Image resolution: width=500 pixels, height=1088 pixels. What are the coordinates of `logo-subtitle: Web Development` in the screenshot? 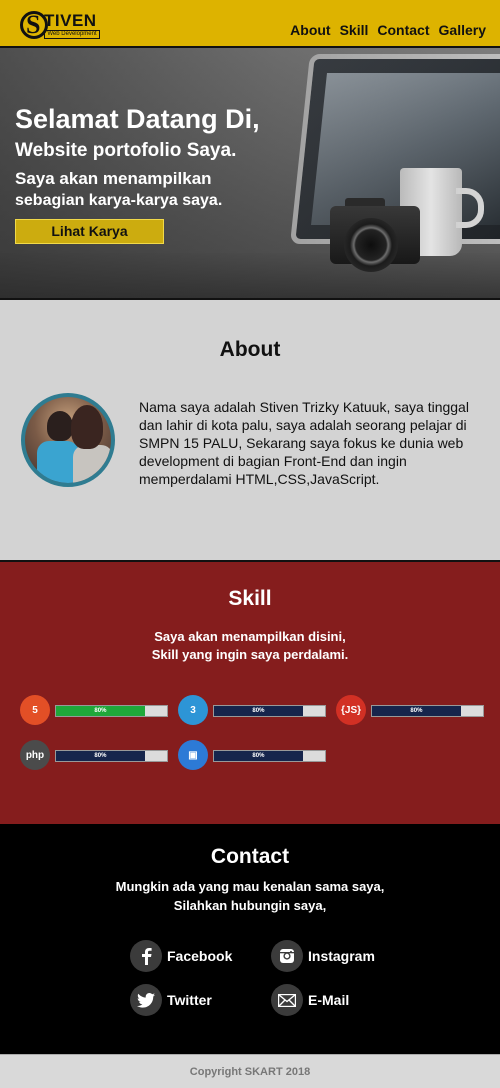 It's located at (72, 34).